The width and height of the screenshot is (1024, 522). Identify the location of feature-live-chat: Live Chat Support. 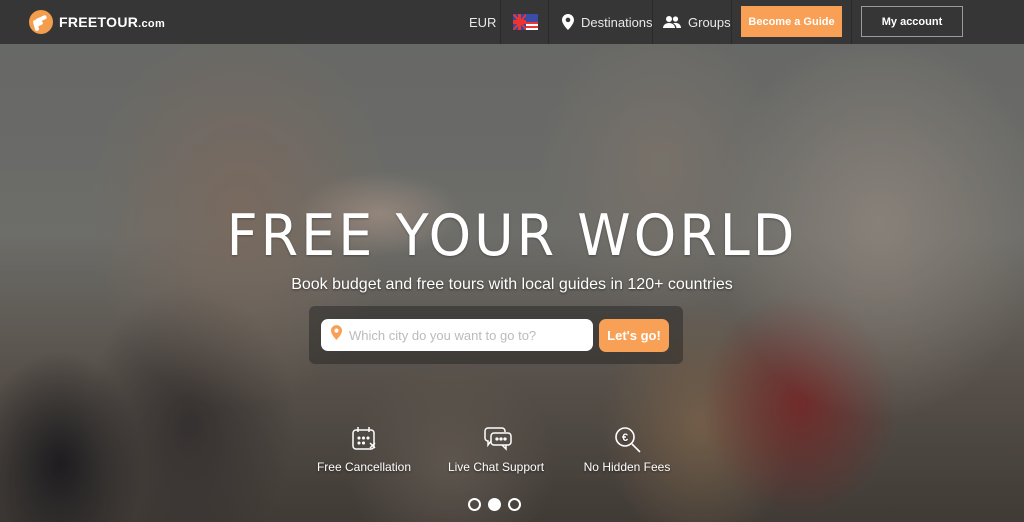
(496, 450).